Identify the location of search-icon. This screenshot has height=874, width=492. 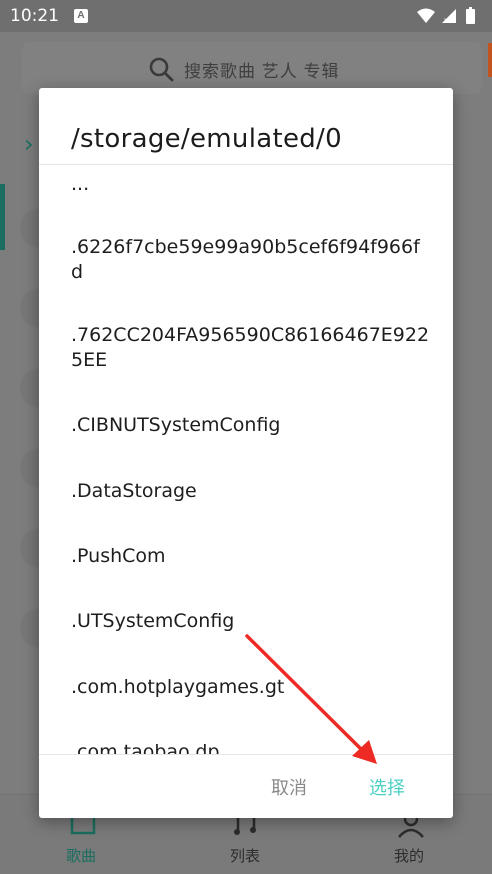
(161, 69).